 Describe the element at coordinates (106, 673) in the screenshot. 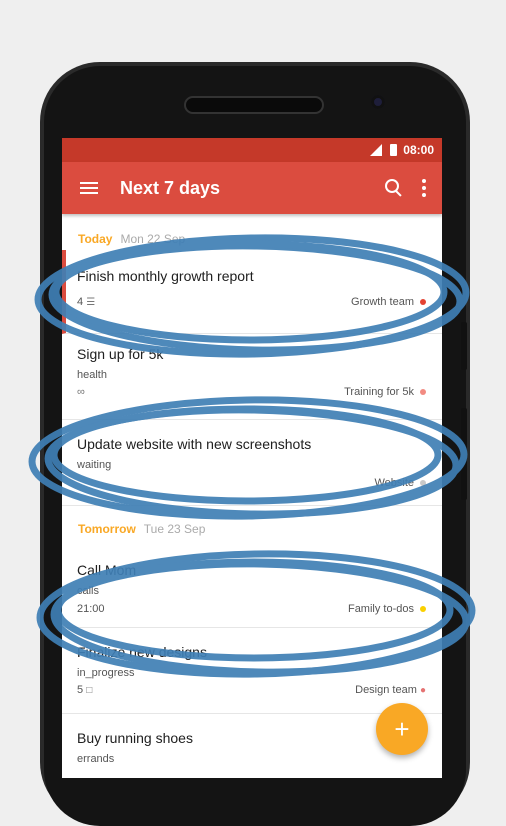

I see `task-label: in_progress` at that location.